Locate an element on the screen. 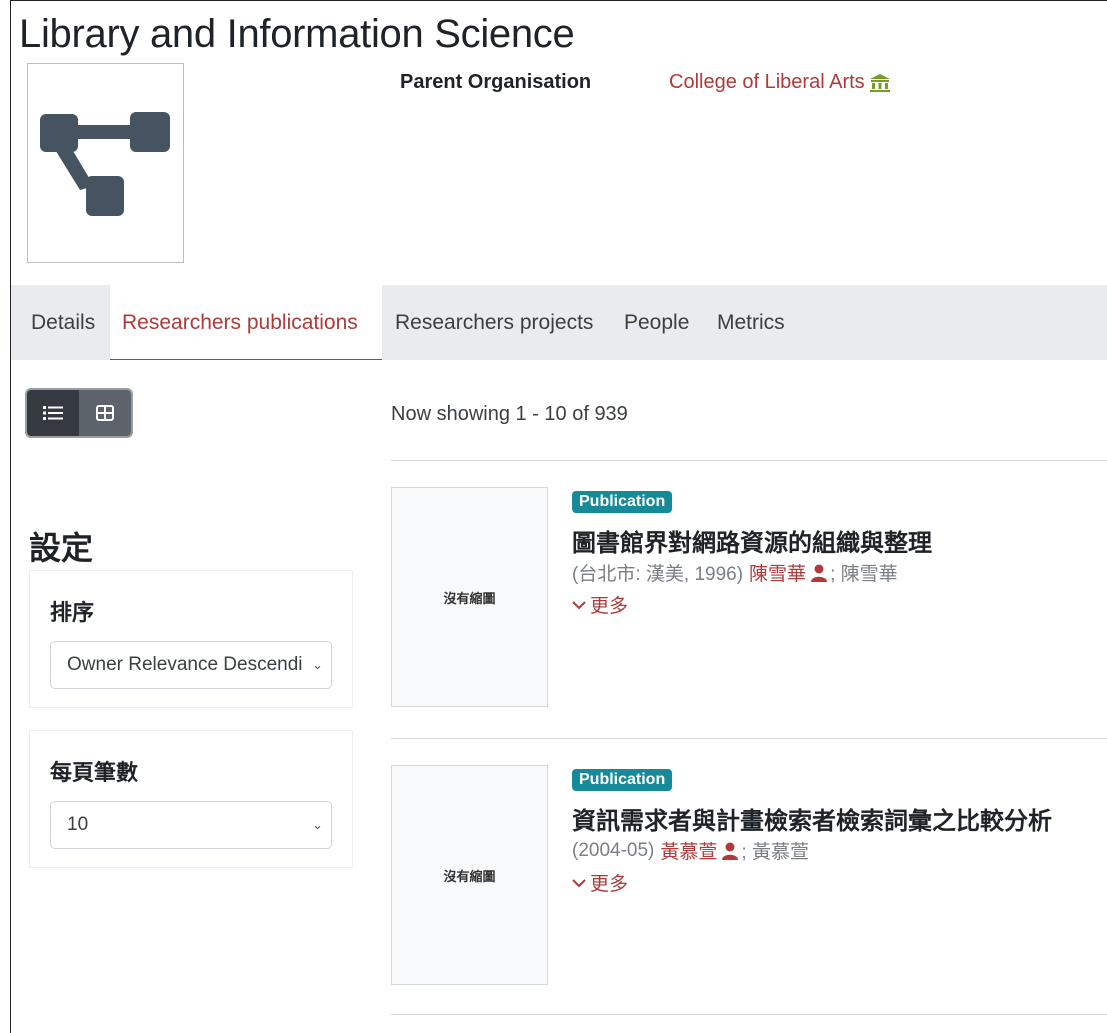 The image size is (1107, 1033). list-view-button is located at coordinates (53, 413).